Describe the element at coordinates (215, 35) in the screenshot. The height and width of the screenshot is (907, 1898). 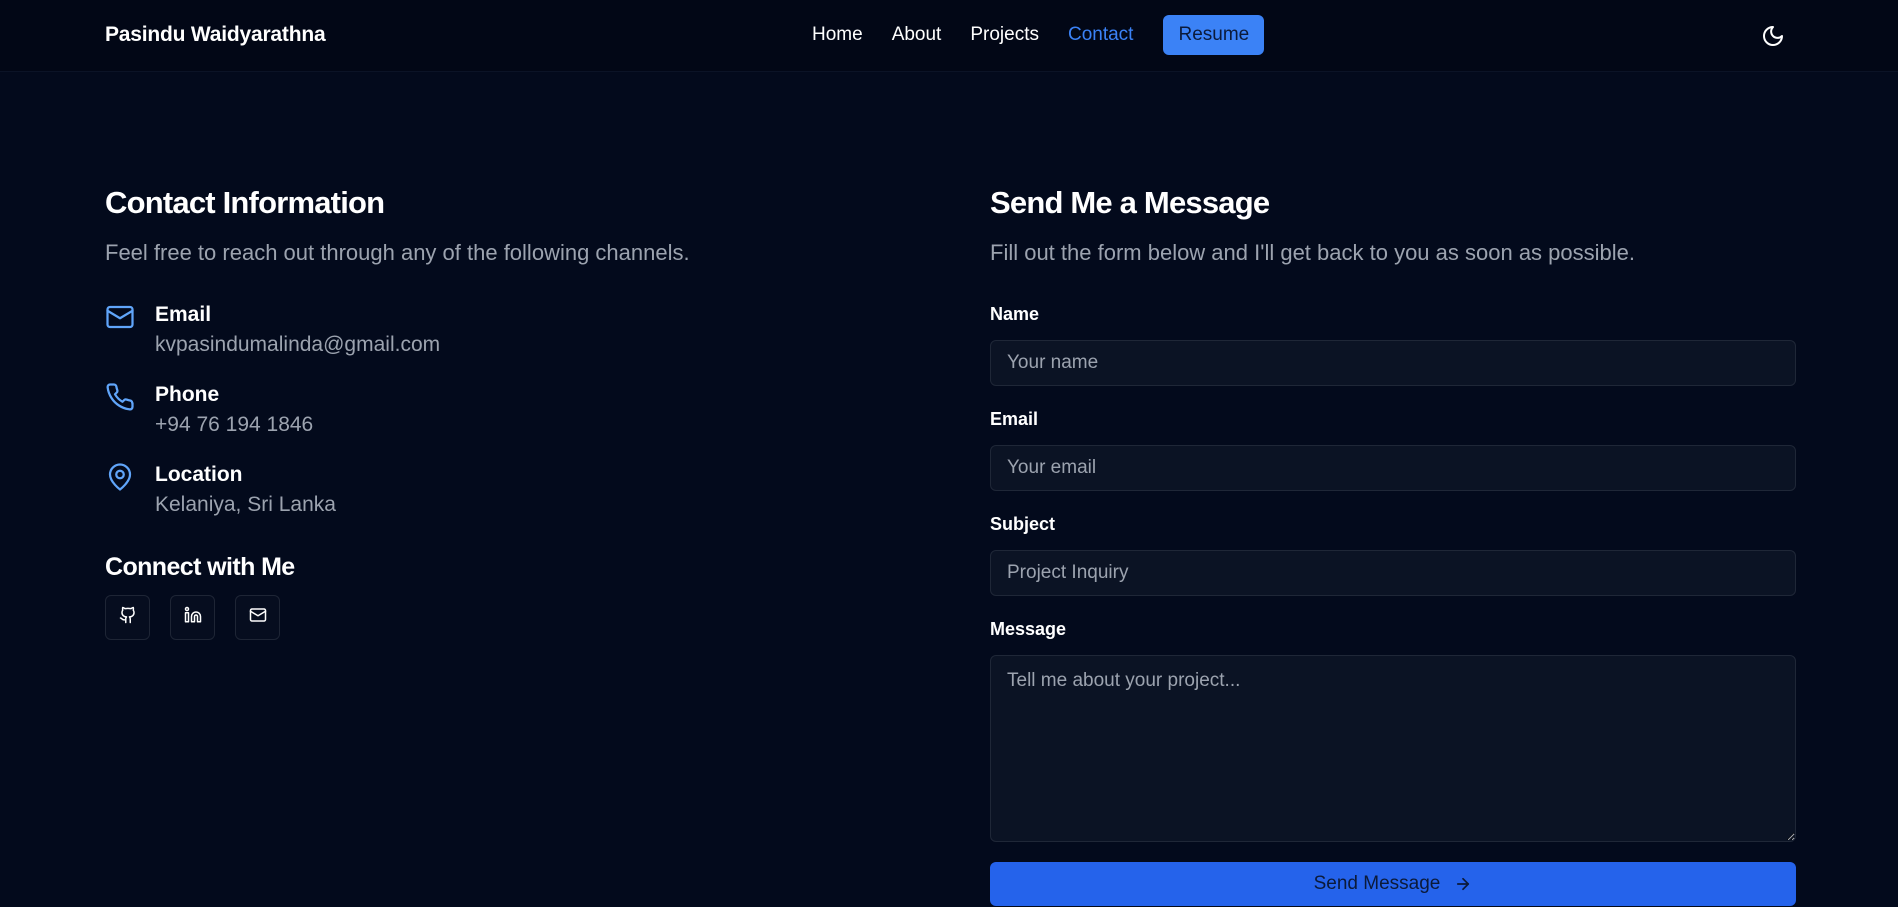
I see `site-brand: Pasindu Waidyarathna` at that location.